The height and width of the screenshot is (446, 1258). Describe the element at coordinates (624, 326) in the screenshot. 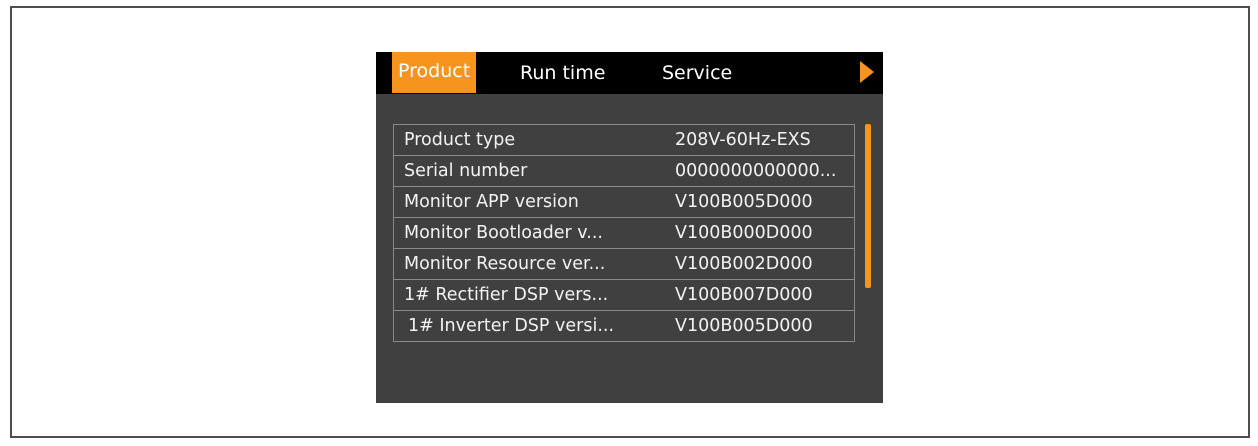

I see `table-row: 1# Inverter DSP versi... V100B005D000` at that location.